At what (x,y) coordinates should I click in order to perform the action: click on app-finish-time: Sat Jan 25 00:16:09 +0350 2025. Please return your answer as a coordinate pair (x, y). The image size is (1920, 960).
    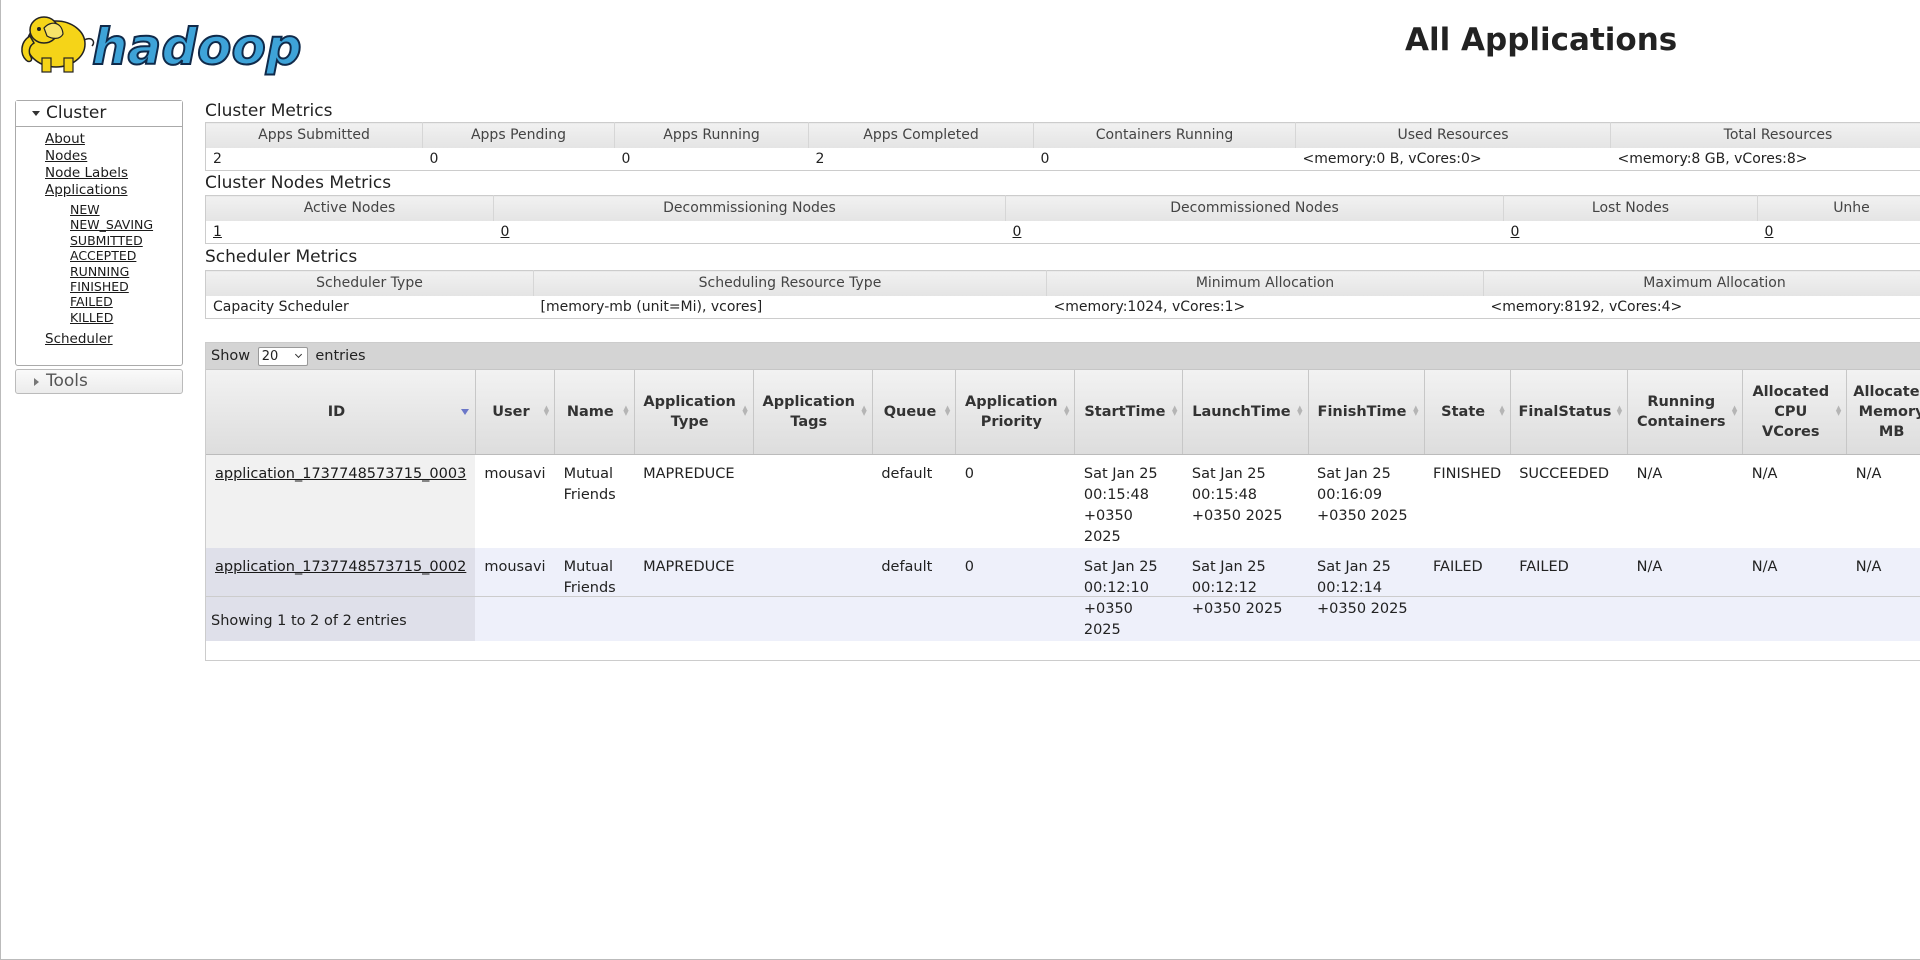
    Looking at the image, I should click on (1366, 501).